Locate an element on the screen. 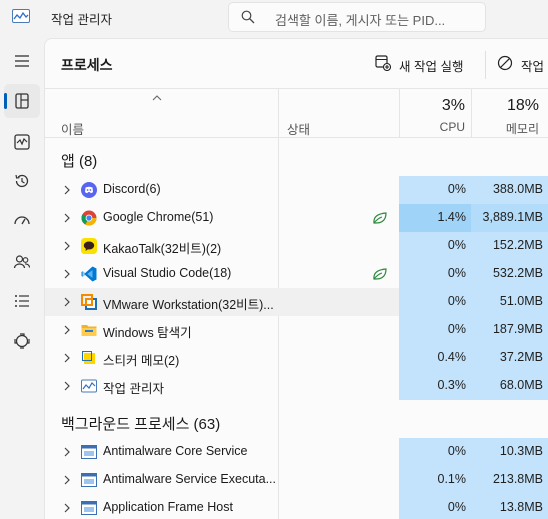  column-header-status: 상태 is located at coordinates (298, 128).